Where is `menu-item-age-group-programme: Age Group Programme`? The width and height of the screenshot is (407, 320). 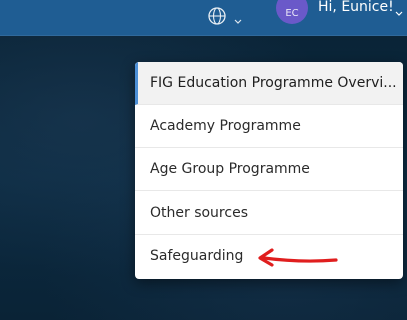
menu-item-age-group-programme: Age Group Programme is located at coordinates (269, 169).